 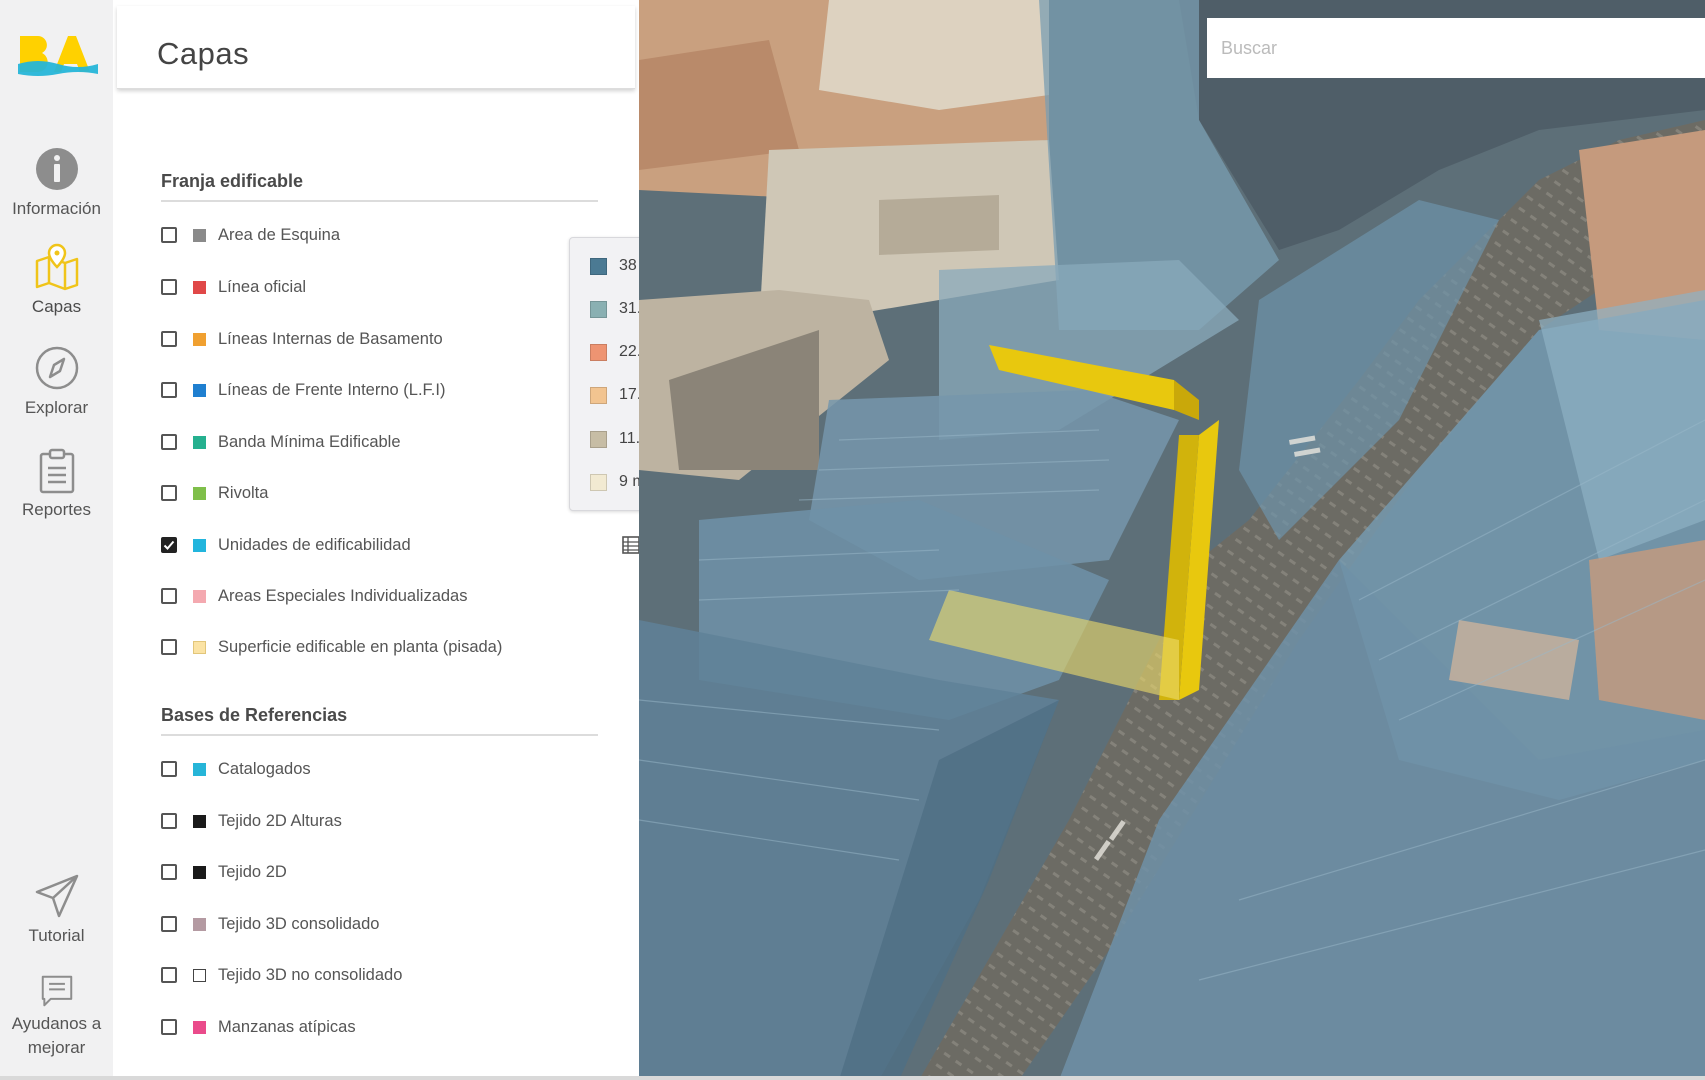 I want to click on nav-explorar: Explorar, so click(x=56, y=381).